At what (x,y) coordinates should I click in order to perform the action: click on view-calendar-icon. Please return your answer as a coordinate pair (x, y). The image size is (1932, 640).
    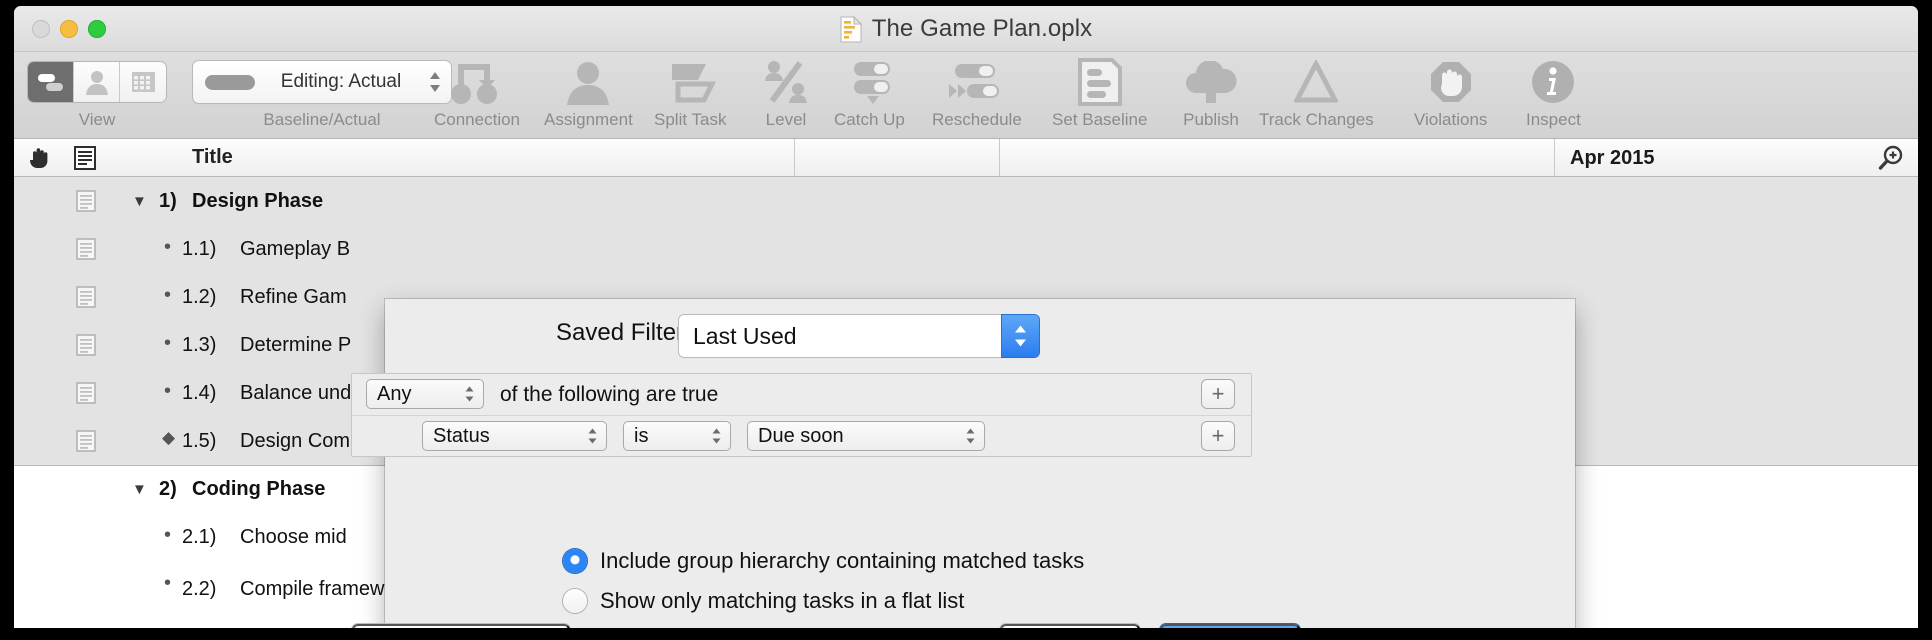
    Looking at the image, I should click on (143, 82).